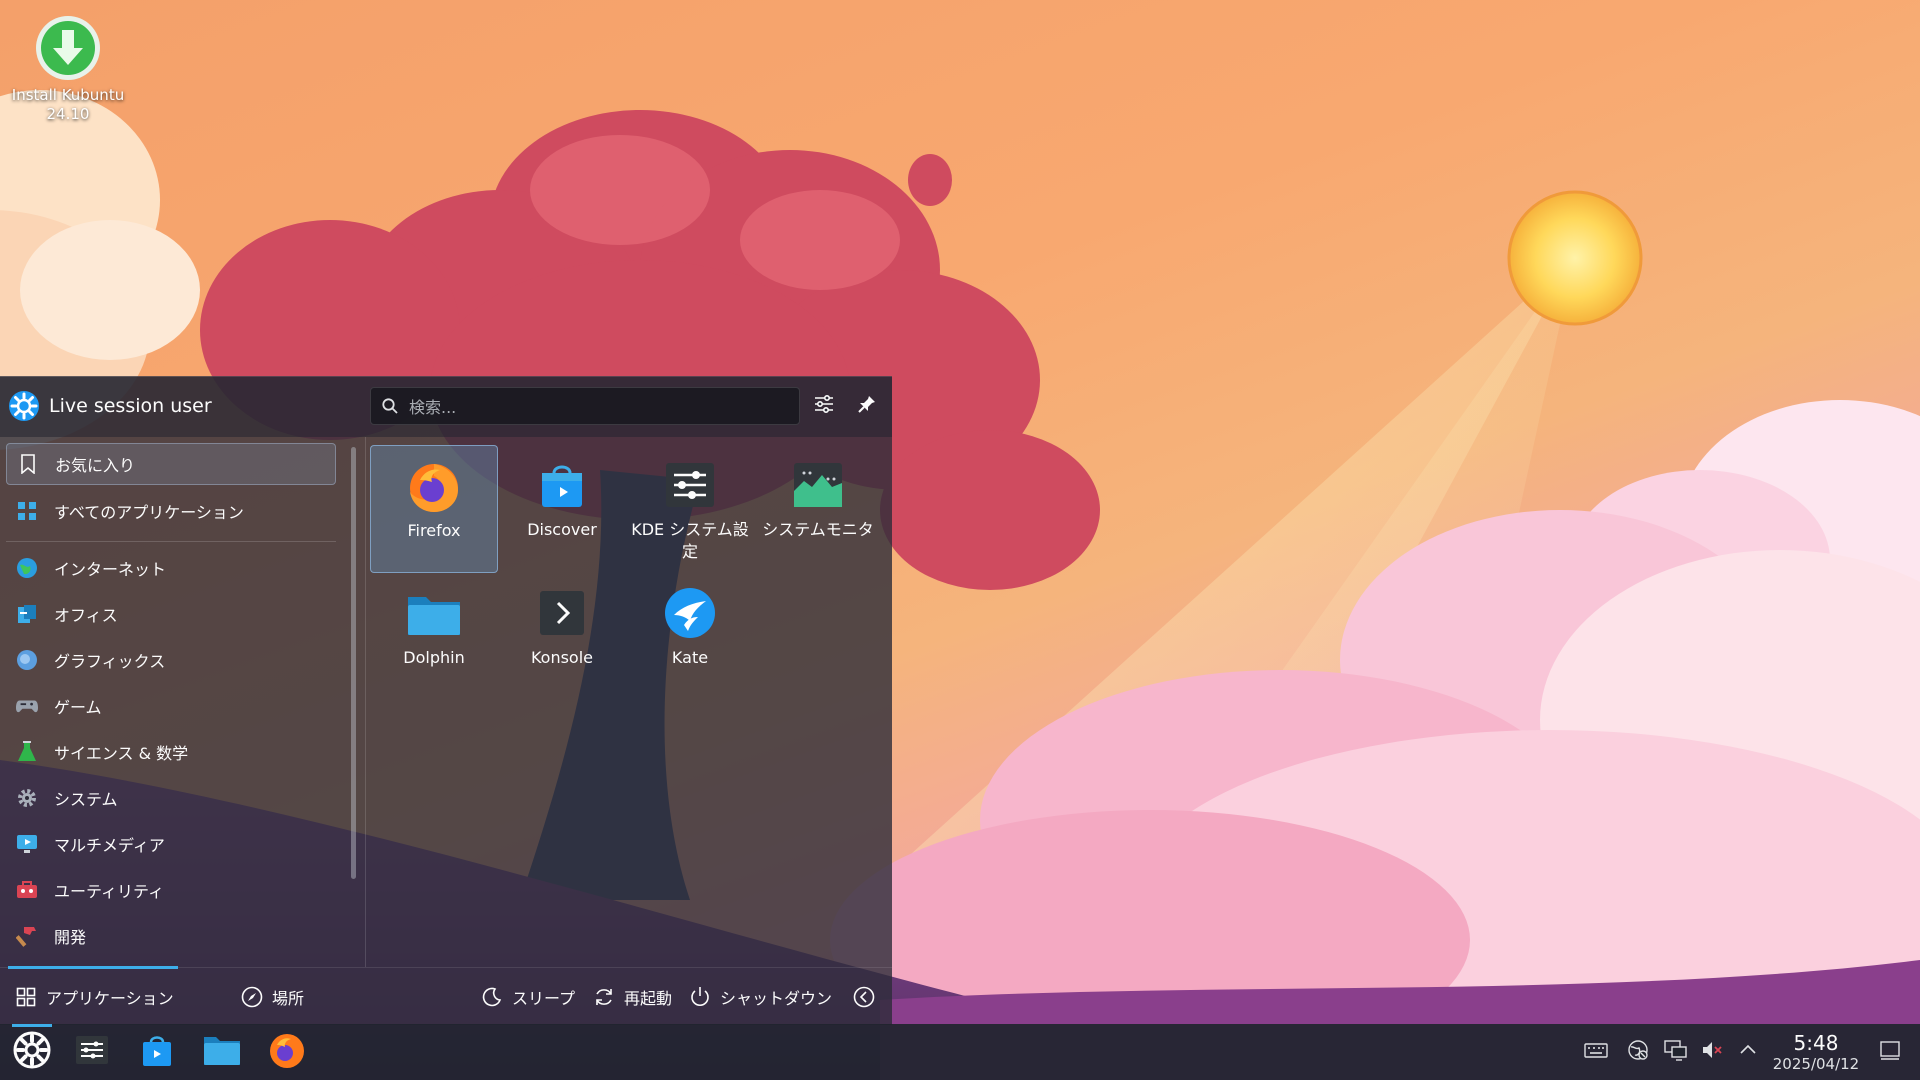  I want to click on clock-date: 2025/04/12, so click(1816, 1064).